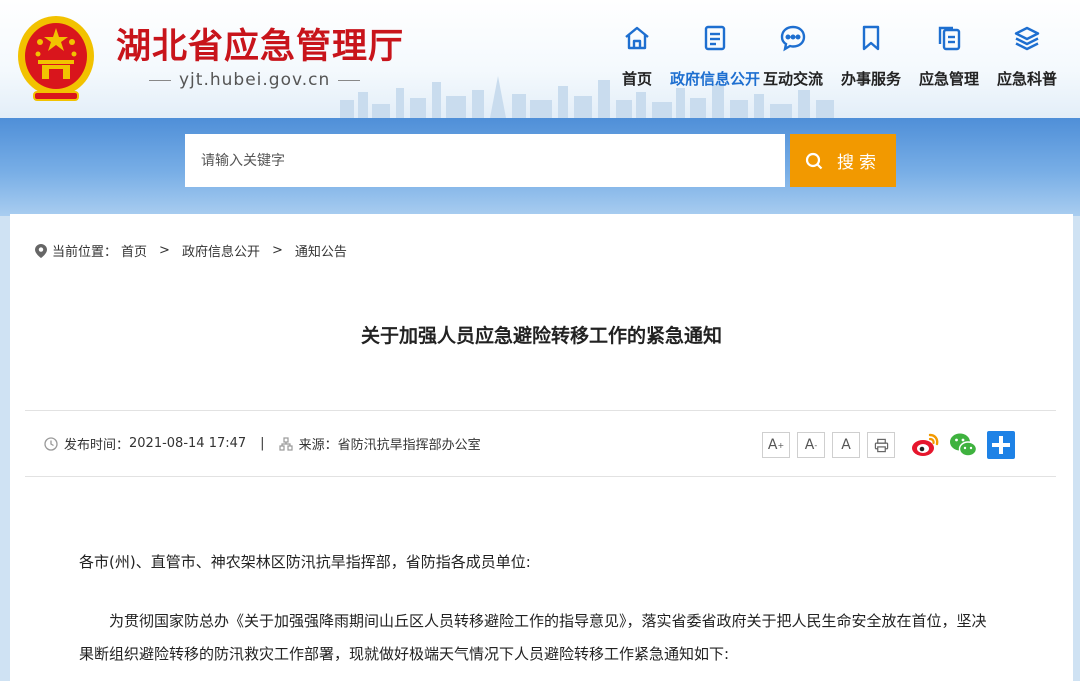 This screenshot has width=1080, height=681. Describe the element at coordinates (948, 79) in the screenshot. I see `nav-label: 应急管理` at that location.